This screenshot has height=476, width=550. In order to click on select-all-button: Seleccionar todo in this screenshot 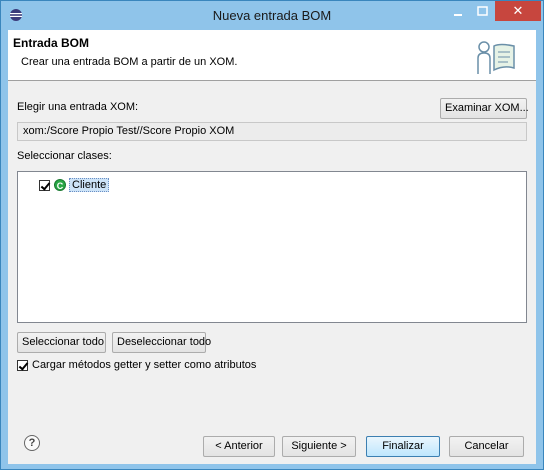, I will do `click(61, 342)`.